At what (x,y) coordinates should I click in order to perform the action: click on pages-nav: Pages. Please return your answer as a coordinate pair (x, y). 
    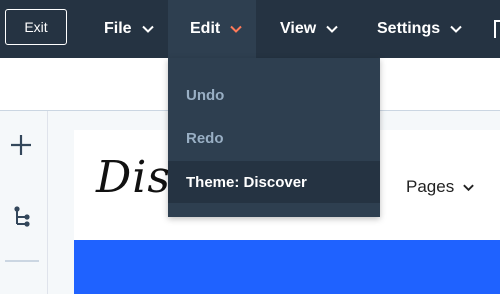
    Looking at the image, I should click on (440, 187).